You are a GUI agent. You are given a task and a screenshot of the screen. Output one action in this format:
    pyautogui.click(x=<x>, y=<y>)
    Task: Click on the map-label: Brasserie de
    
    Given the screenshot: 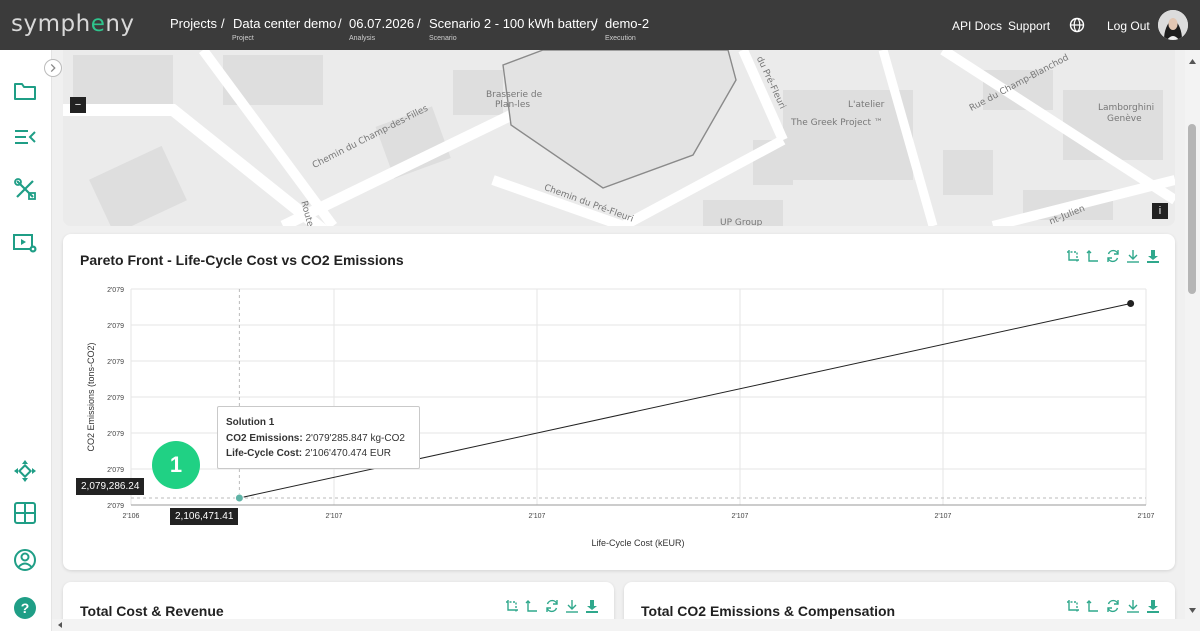 What is the action you would take?
    pyautogui.click(x=514, y=95)
    